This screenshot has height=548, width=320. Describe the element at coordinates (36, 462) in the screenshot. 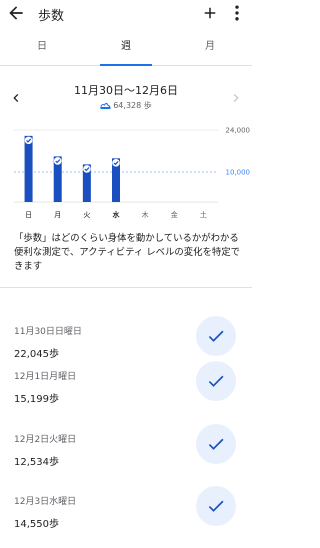

I see `day-steps: 12,534歩` at that location.